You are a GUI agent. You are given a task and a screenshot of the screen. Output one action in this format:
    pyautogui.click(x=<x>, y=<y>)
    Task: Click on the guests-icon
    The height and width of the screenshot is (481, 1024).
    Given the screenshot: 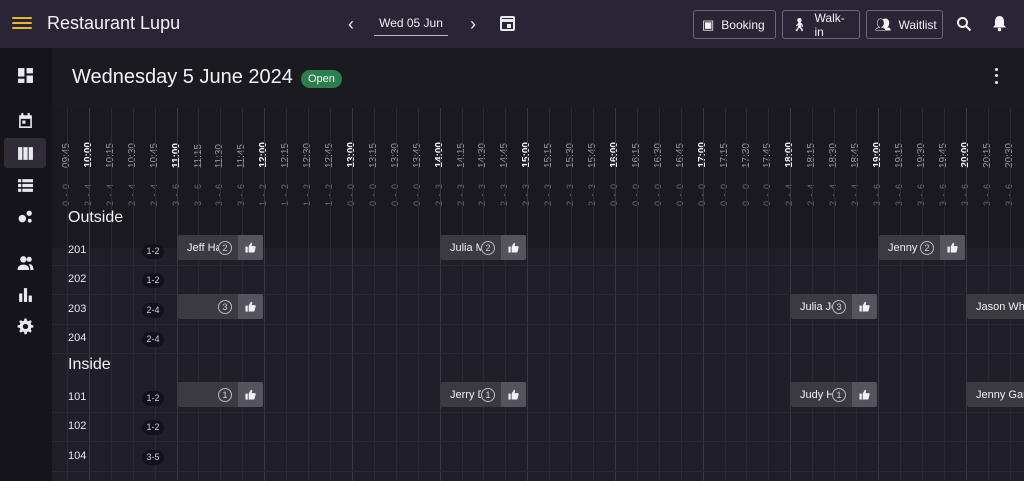 What is the action you would take?
    pyautogui.click(x=25, y=262)
    